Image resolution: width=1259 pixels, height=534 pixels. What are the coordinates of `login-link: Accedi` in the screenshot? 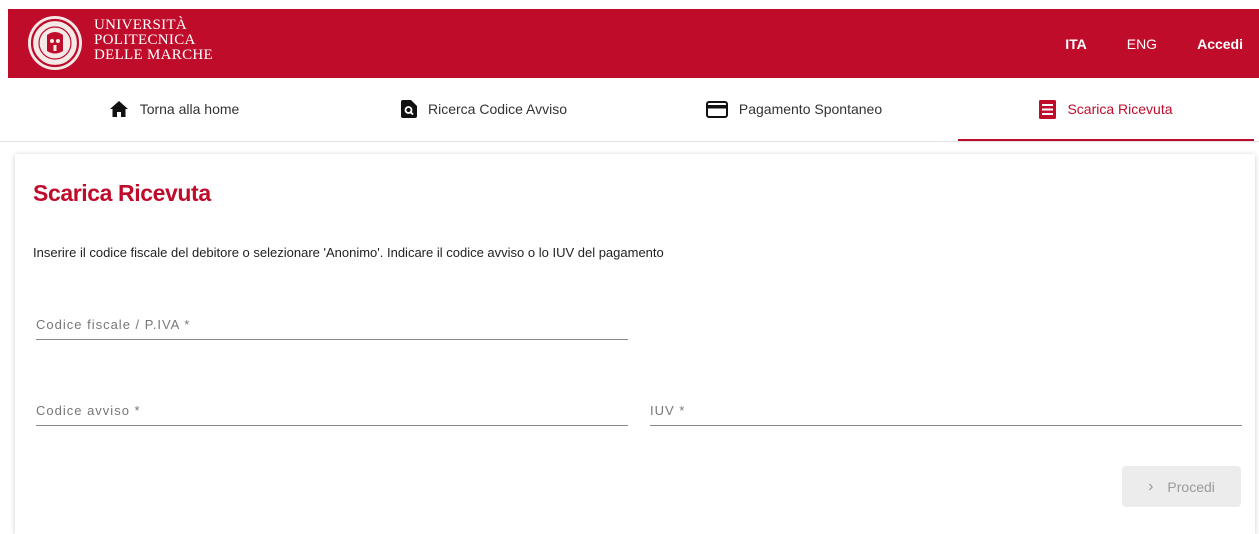 It's located at (1221, 44).